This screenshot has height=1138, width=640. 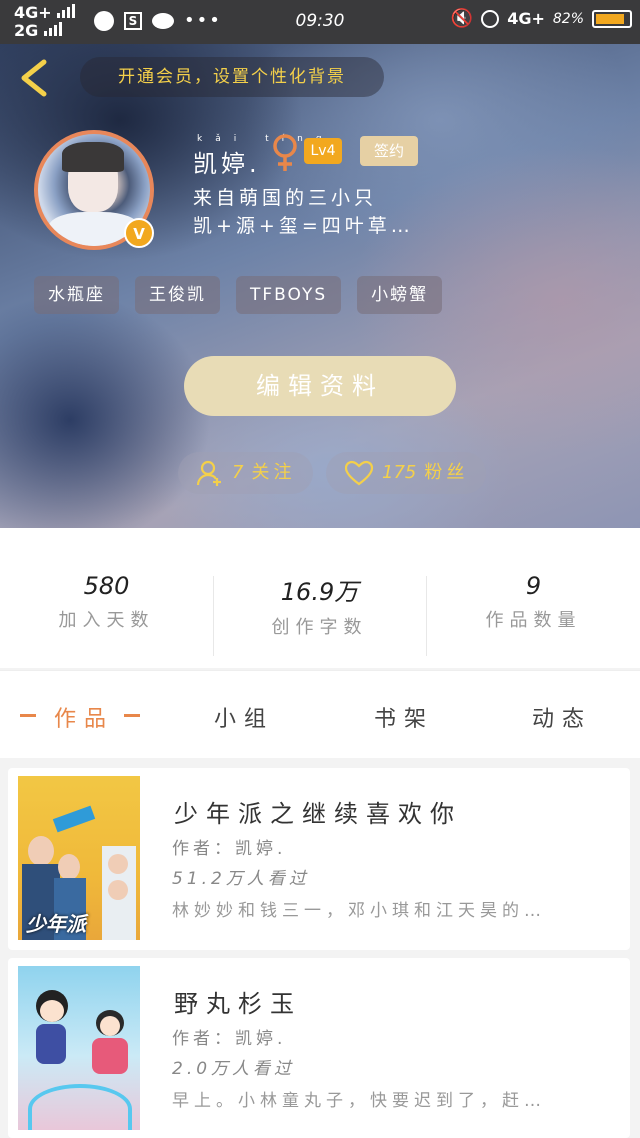 I want to click on heart-icon, so click(x=359, y=473).